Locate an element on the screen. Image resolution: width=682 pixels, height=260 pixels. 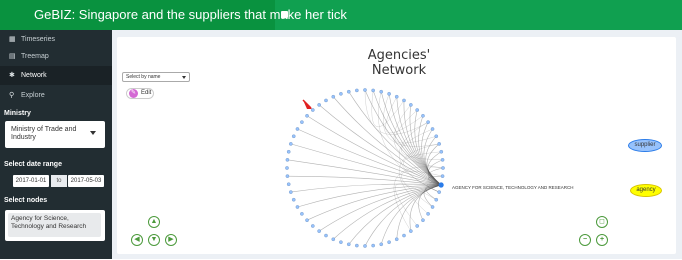
network-nodes is located at coordinates (365, 168).